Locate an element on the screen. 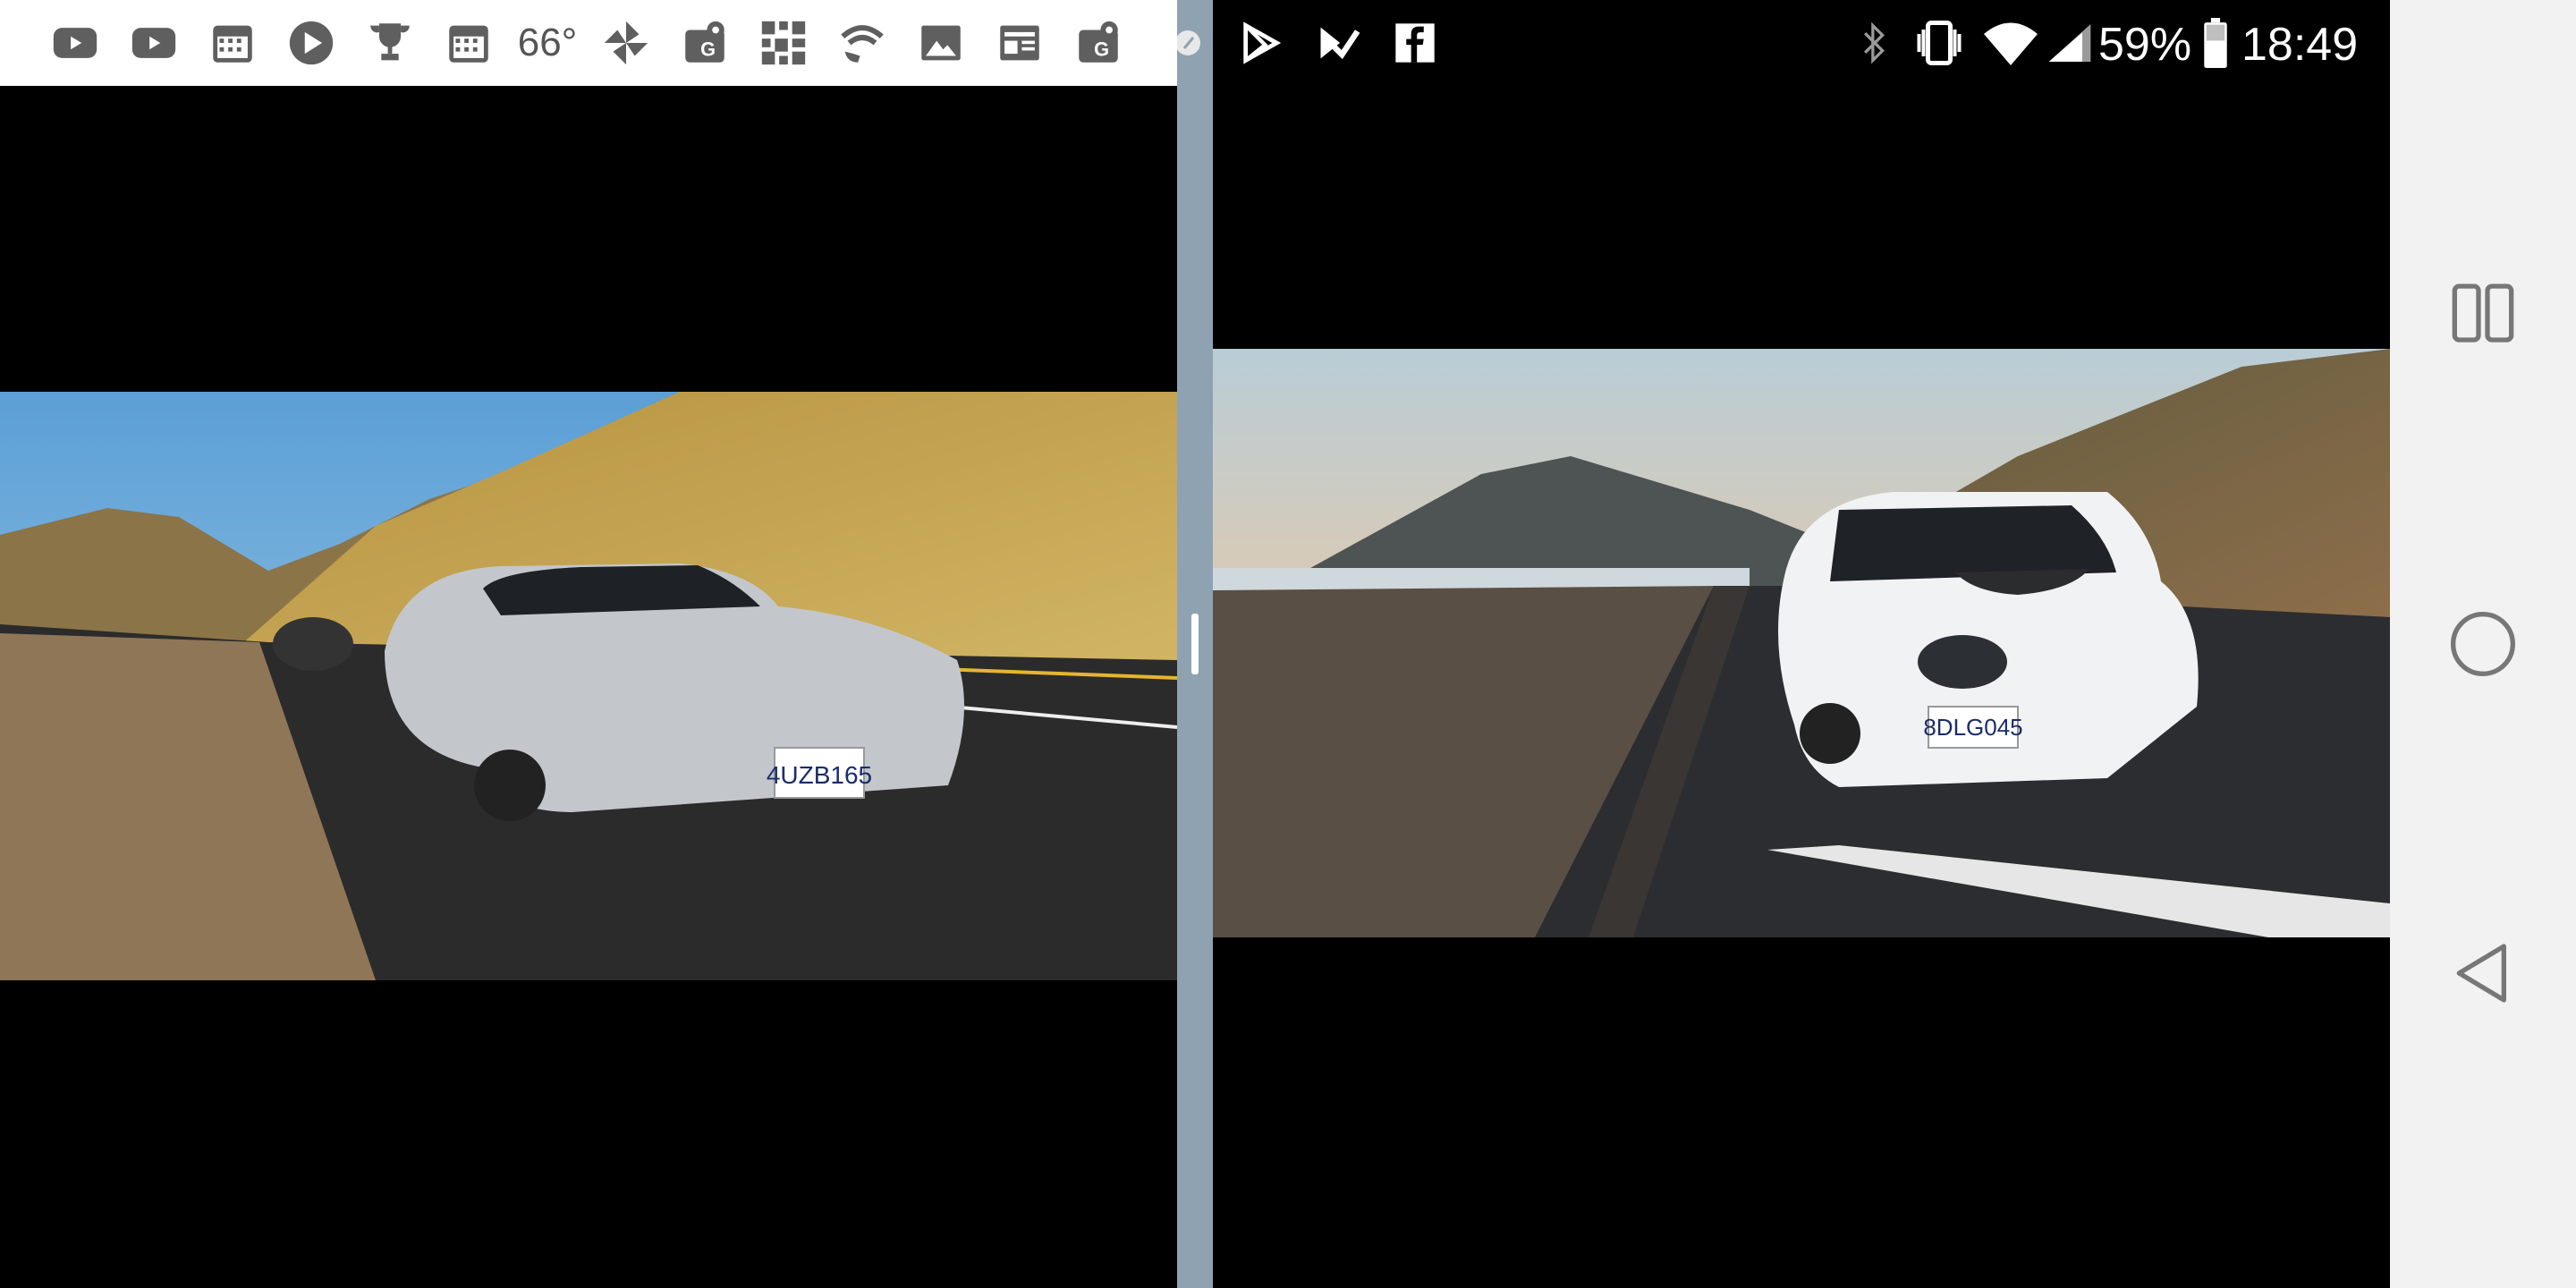 This screenshot has height=1288, width=2576. check-list-icon is located at coordinates (1340, 43).